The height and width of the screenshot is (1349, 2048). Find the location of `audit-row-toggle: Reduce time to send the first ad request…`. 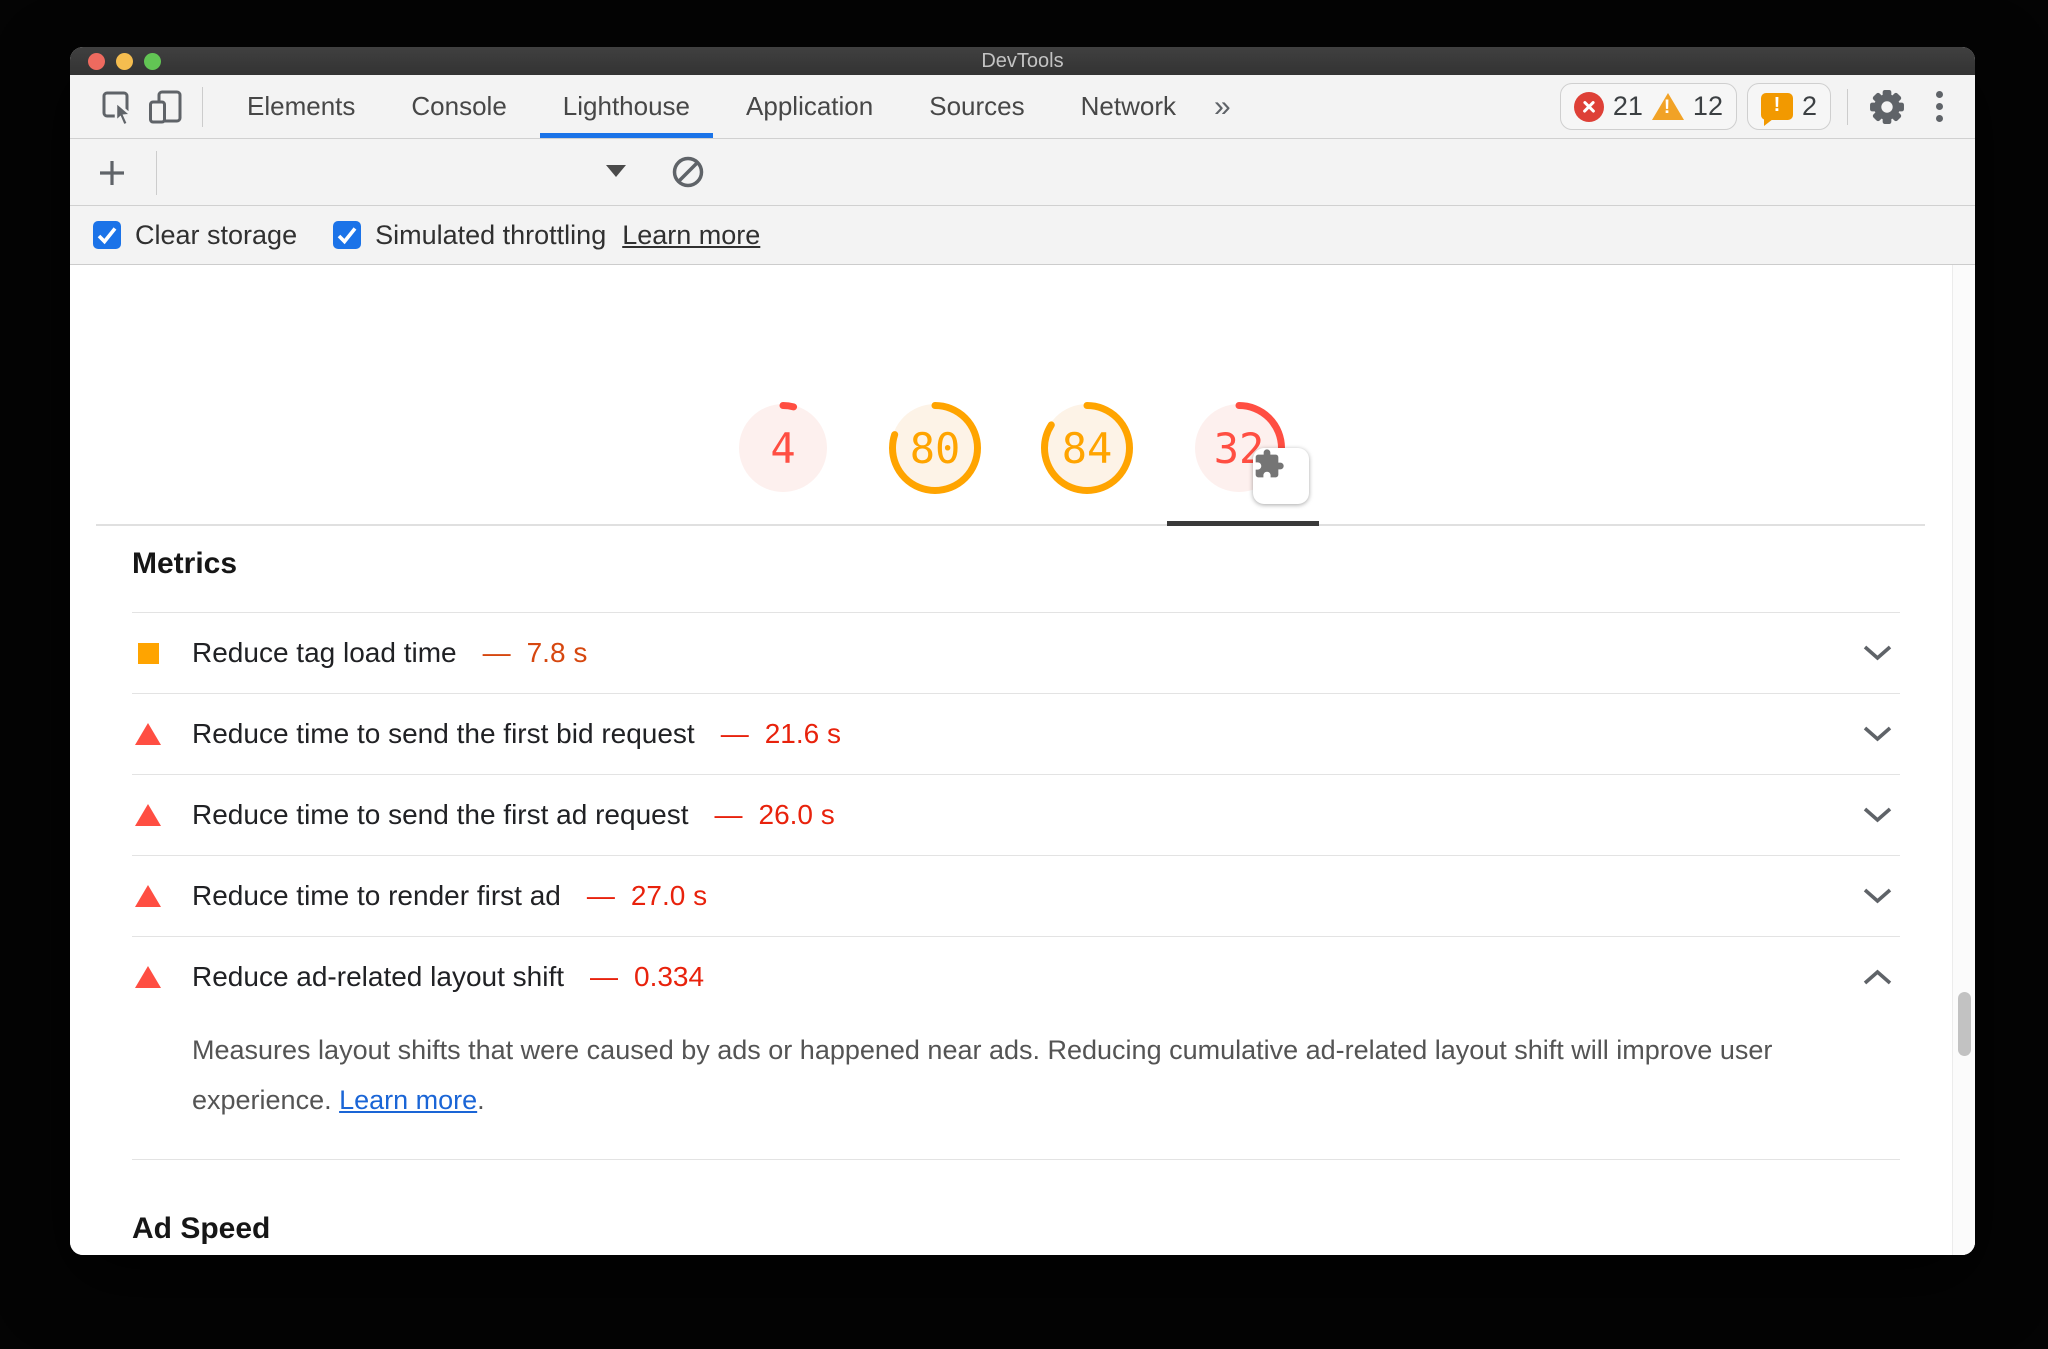

audit-row-toggle: Reduce time to send the first ad request… is located at coordinates (1016, 815).